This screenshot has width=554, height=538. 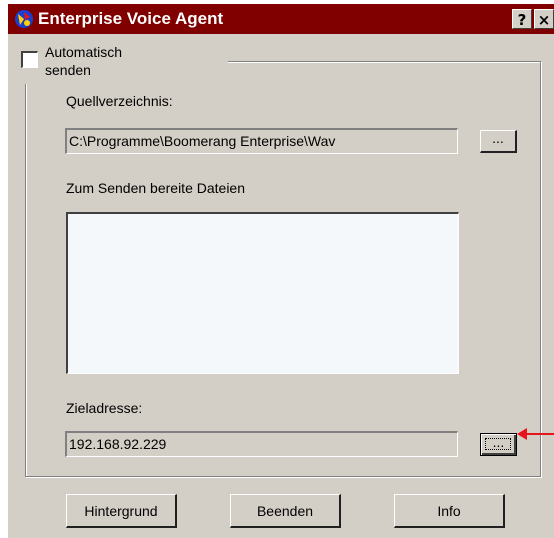 I want to click on source-directory-label: Quellverzeichnis:, so click(x=119, y=101).